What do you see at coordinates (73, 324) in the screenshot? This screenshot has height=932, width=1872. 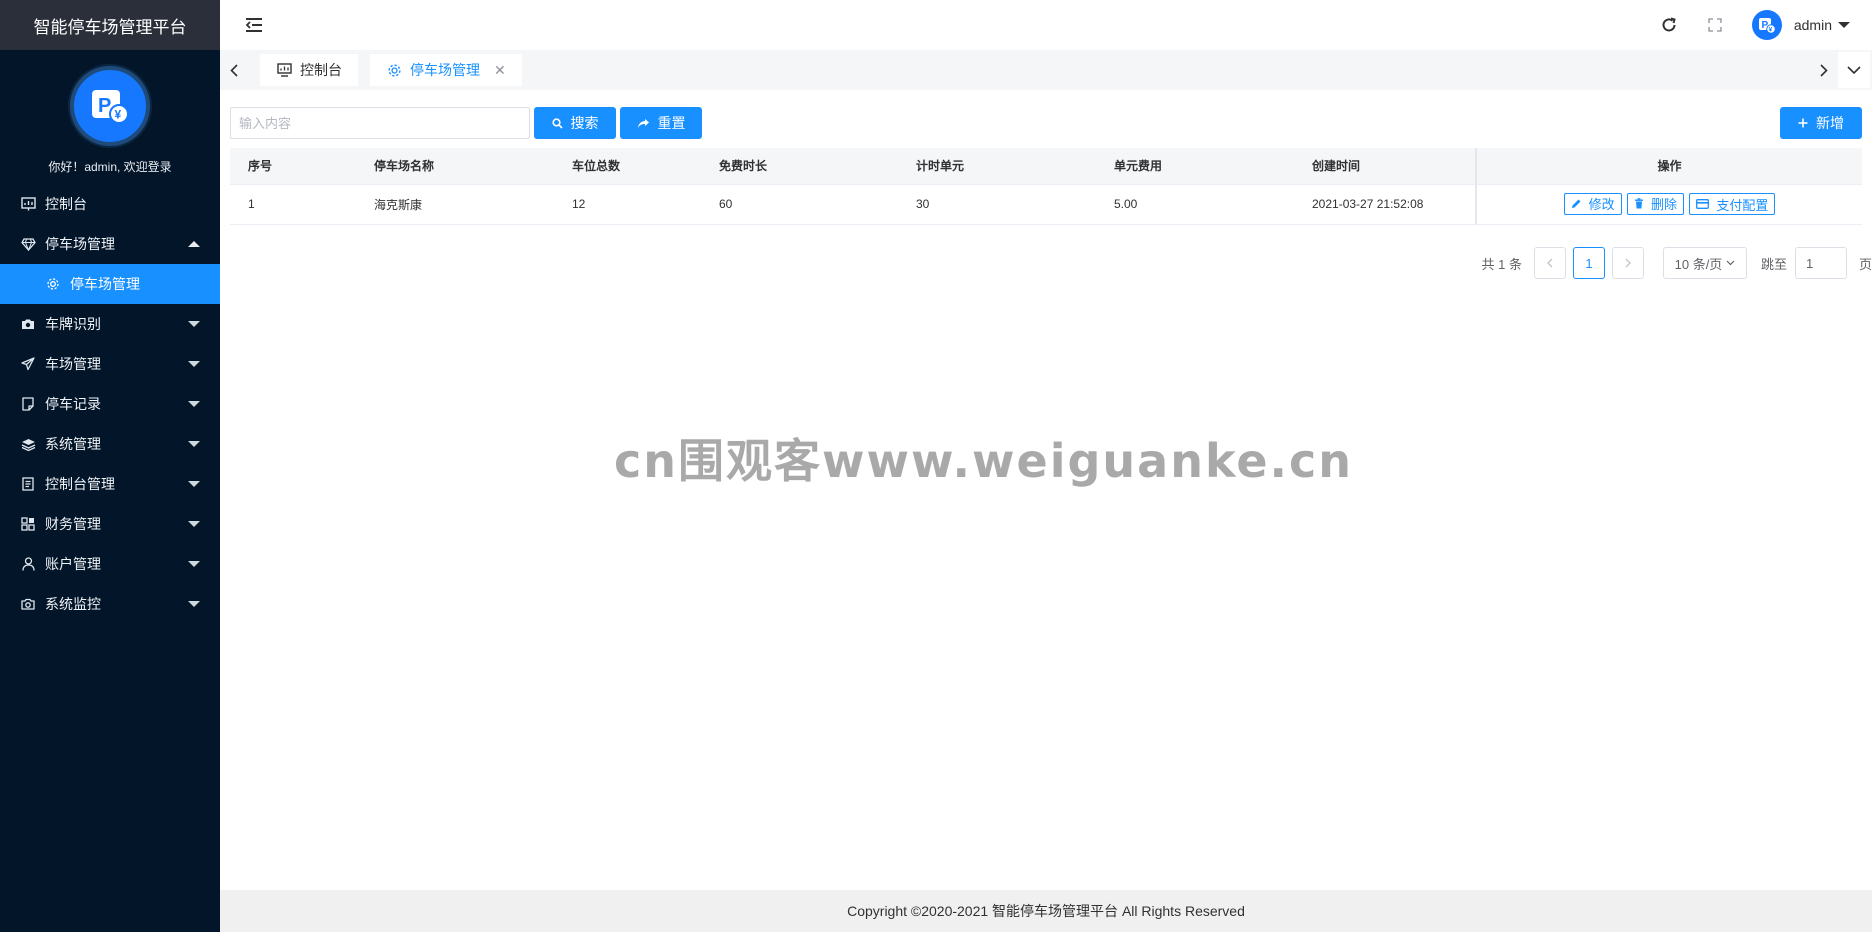 I see `sidebar-item-label: 车牌识别` at bounding box center [73, 324].